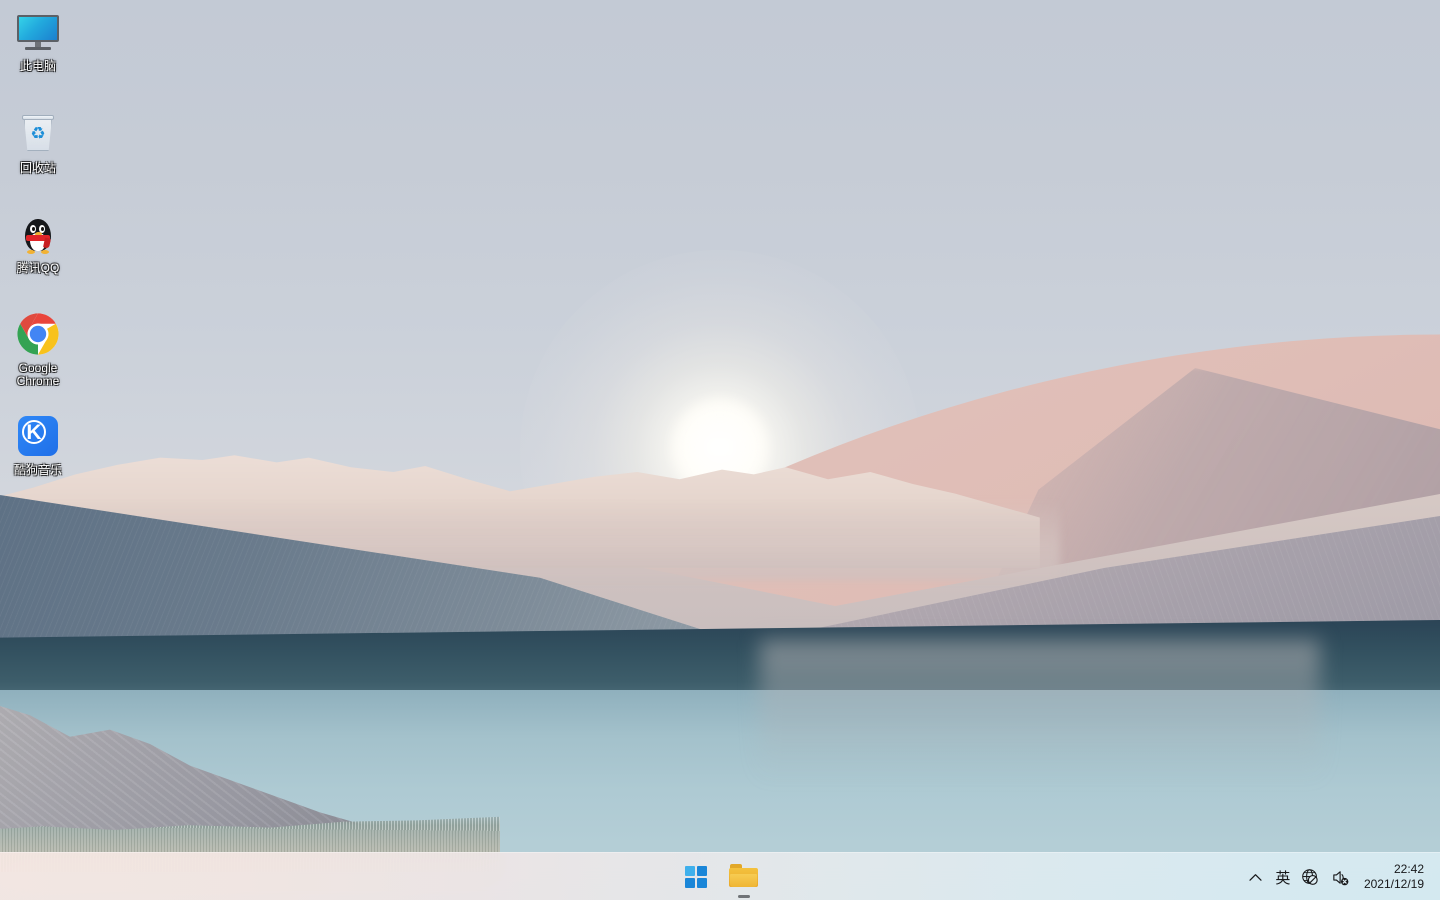 This screenshot has width=1440, height=900. I want to click on tray-network-button, so click(1311, 877).